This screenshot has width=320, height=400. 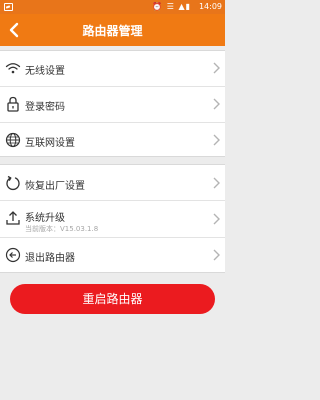 I want to click on gallery-icon, so click(x=8, y=7).